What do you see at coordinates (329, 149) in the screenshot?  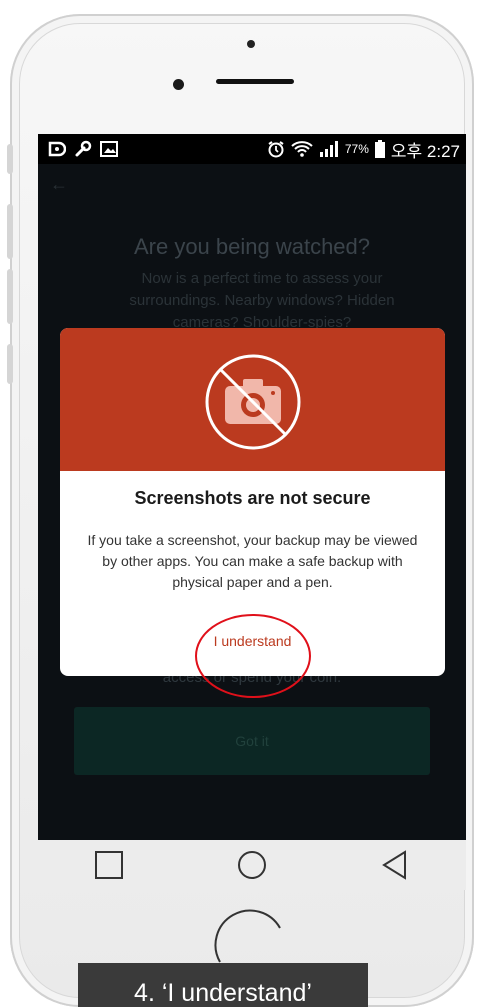 I see `signal-icon` at bounding box center [329, 149].